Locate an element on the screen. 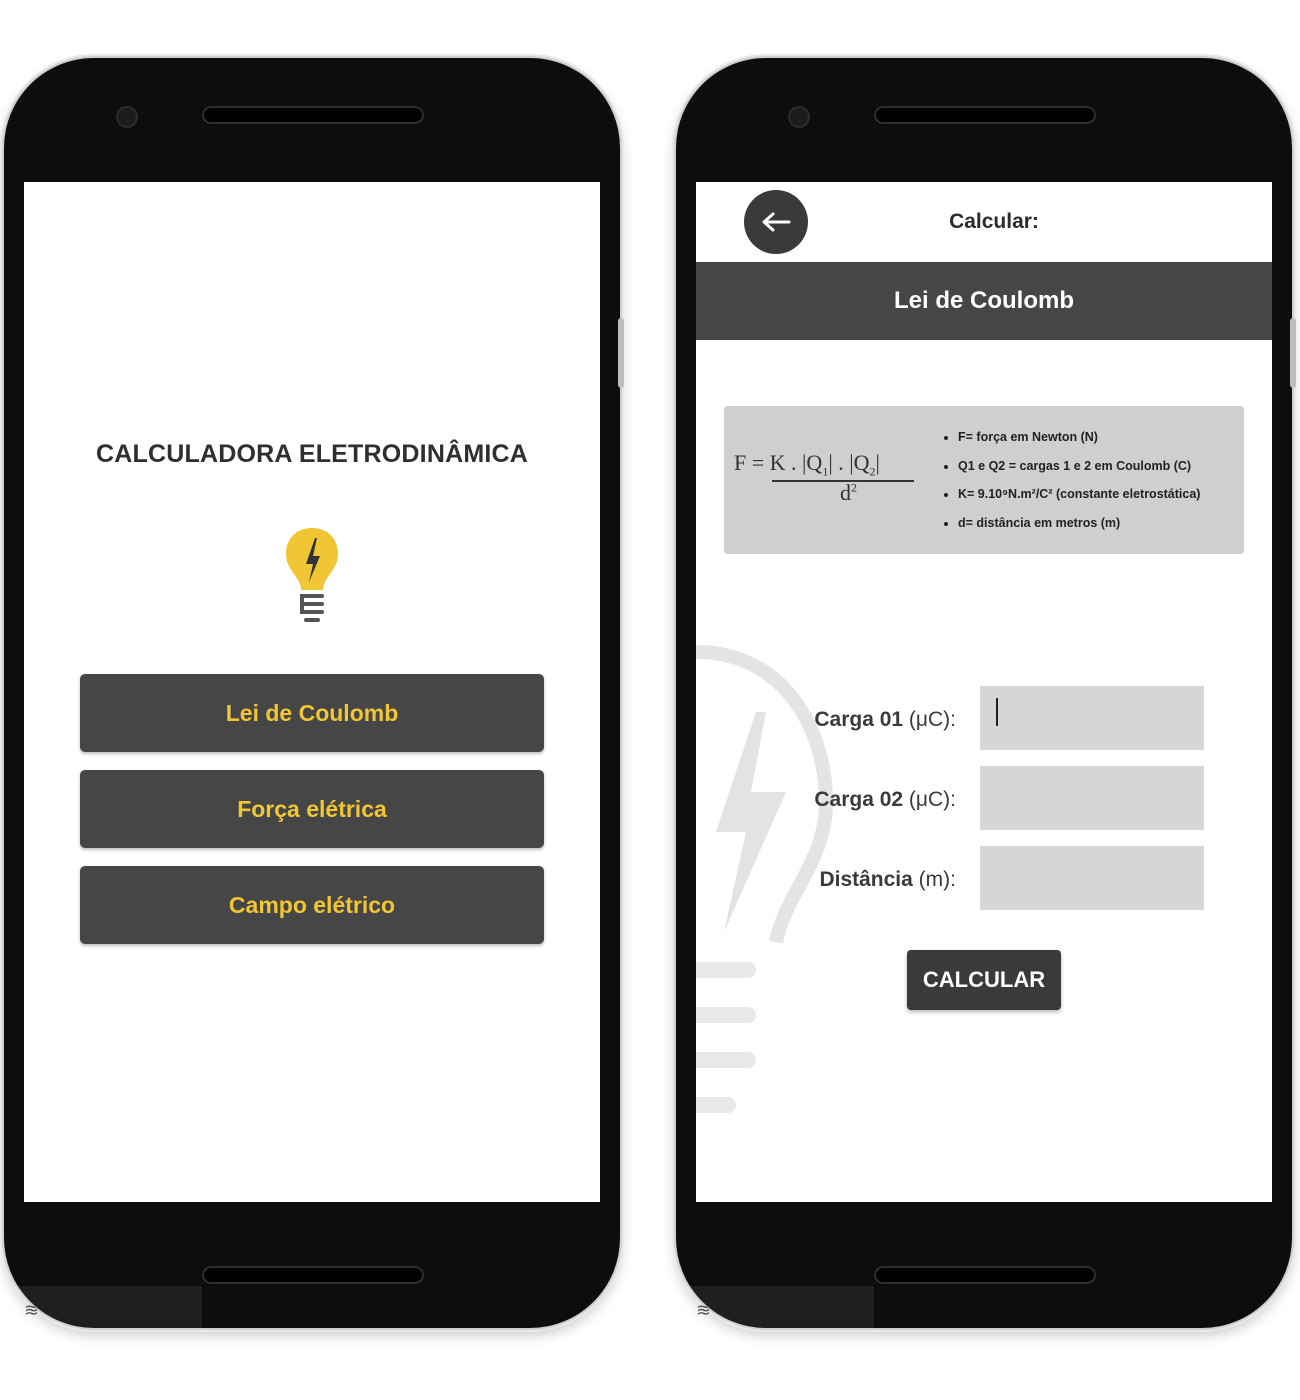  formula-part: | is located at coordinates (877, 462).